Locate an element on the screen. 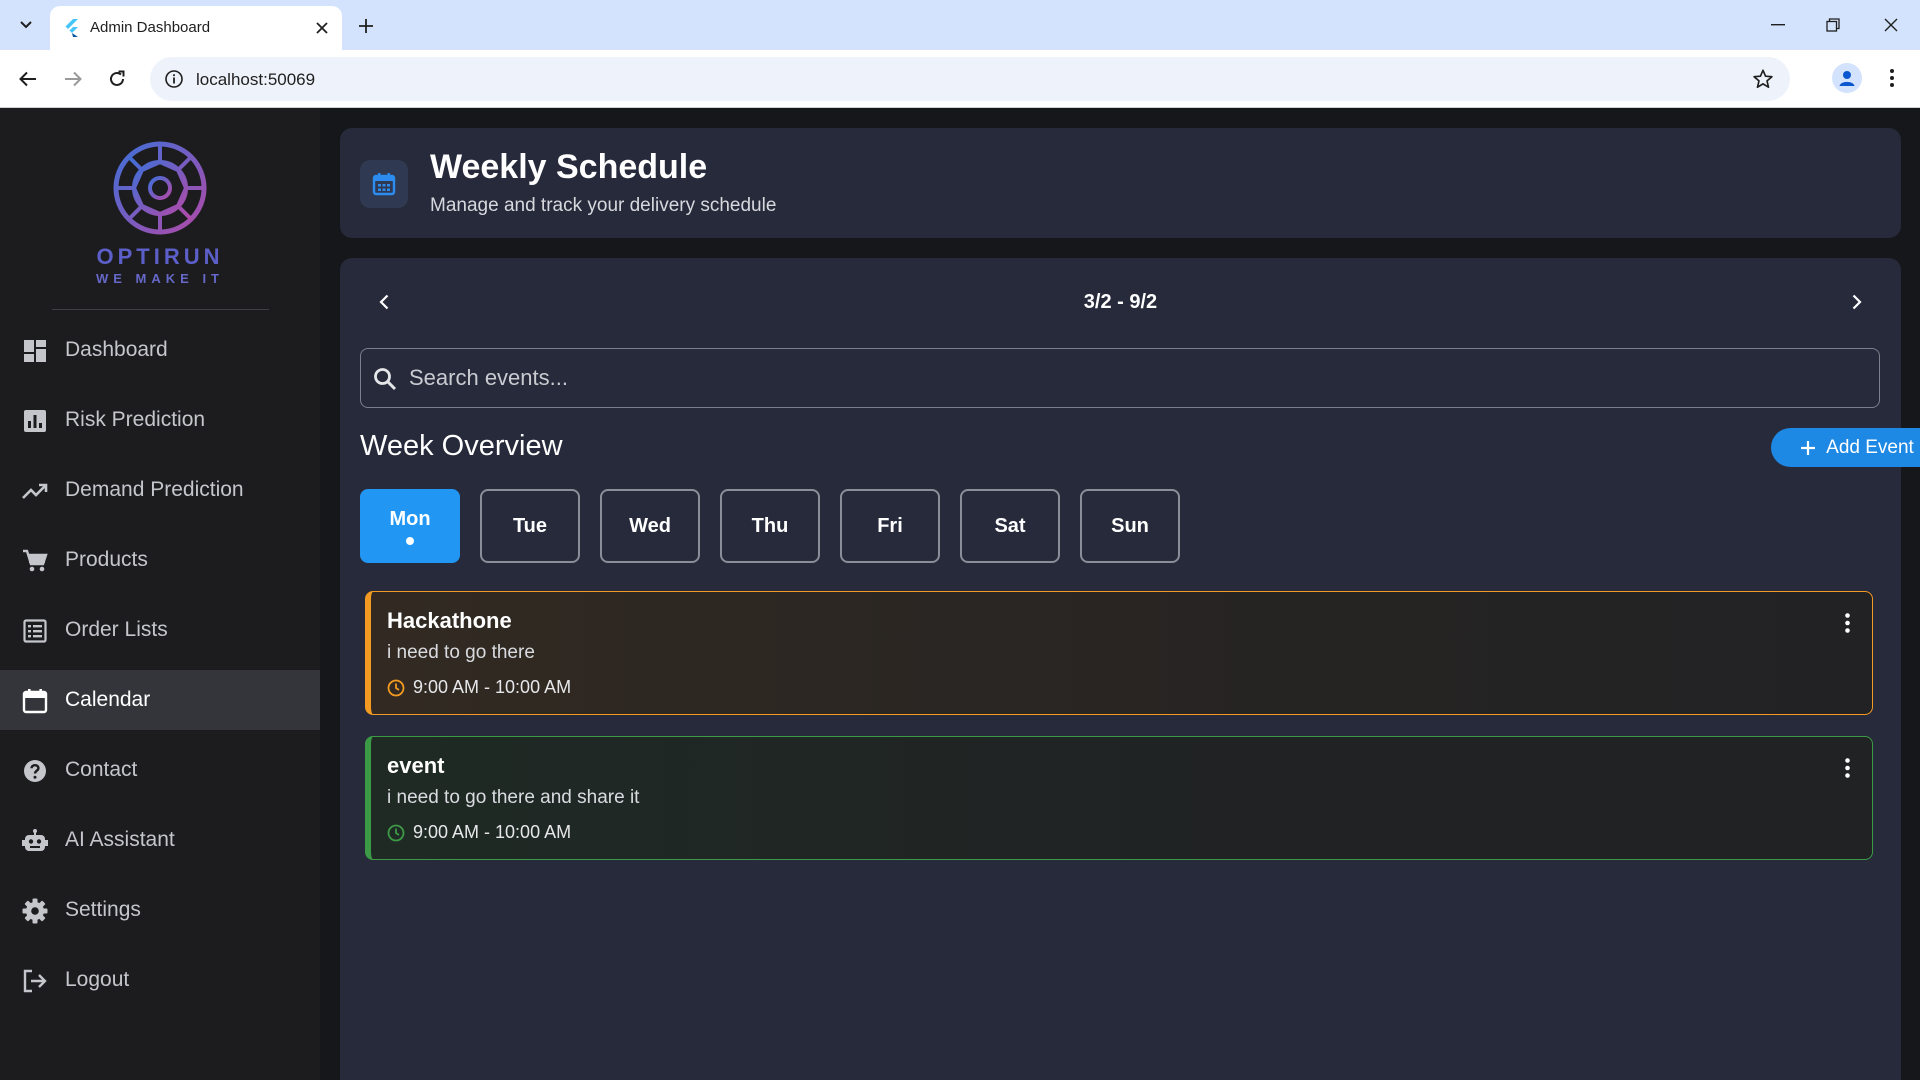 The image size is (1920, 1080). bar-chart-icon is located at coordinates (35, 421).